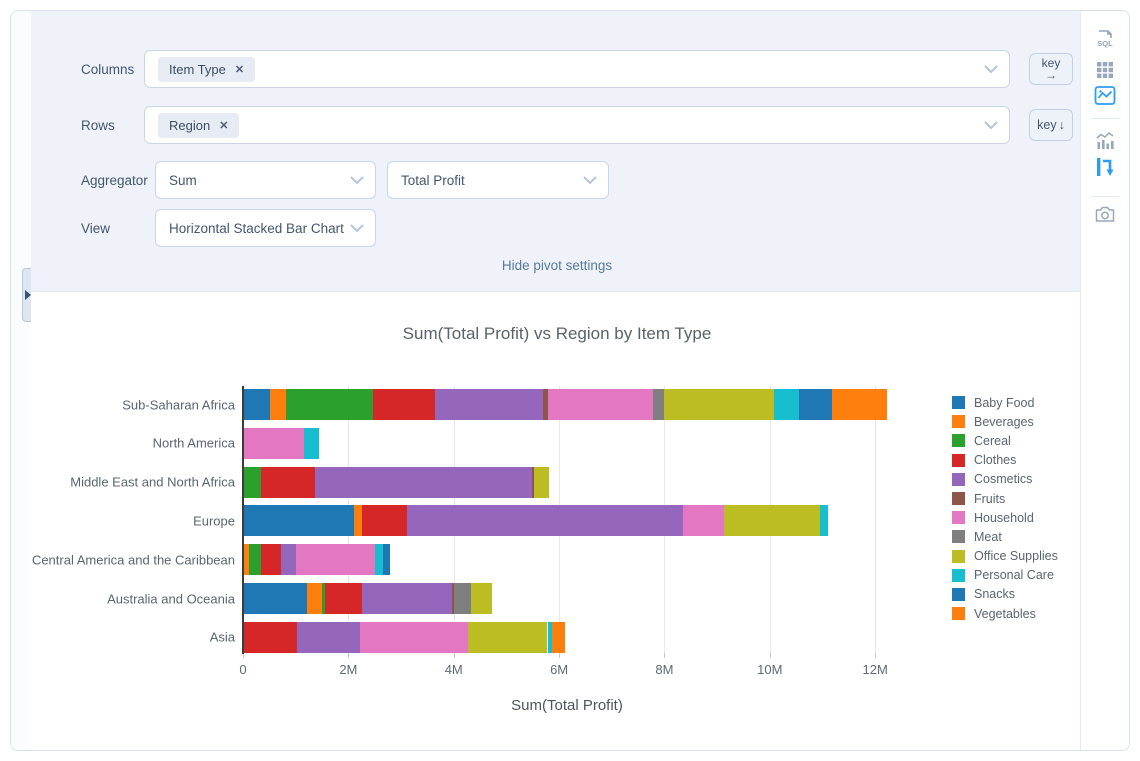 The width and height of the screenshot is (1140, 761). What do you see at coordinates (1005, 479) in the screenshot?
I see `legend-item: Cosmetics` at bounding box center [1005, 479].